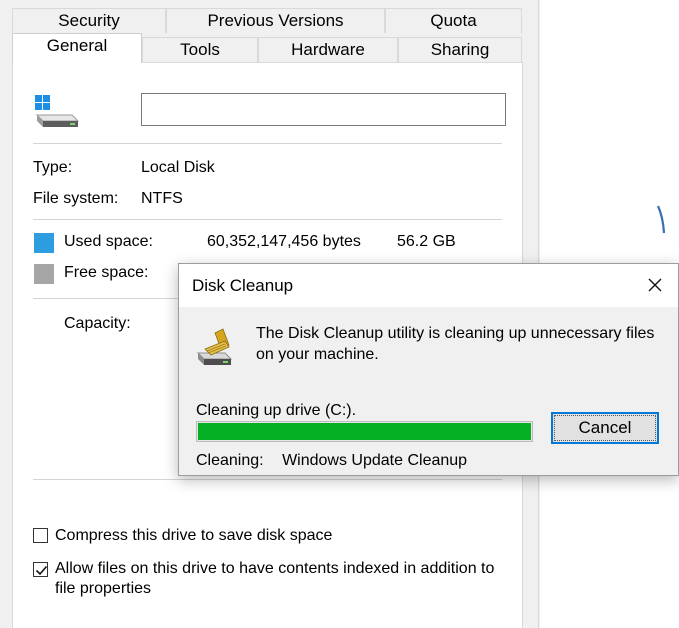 Image resolution: width=679 pixels, height=628 pixels. What do you see at coordinates (44, 274) in the screenshot?
I see `free-space-swatch` at bounding box center [44, 274].